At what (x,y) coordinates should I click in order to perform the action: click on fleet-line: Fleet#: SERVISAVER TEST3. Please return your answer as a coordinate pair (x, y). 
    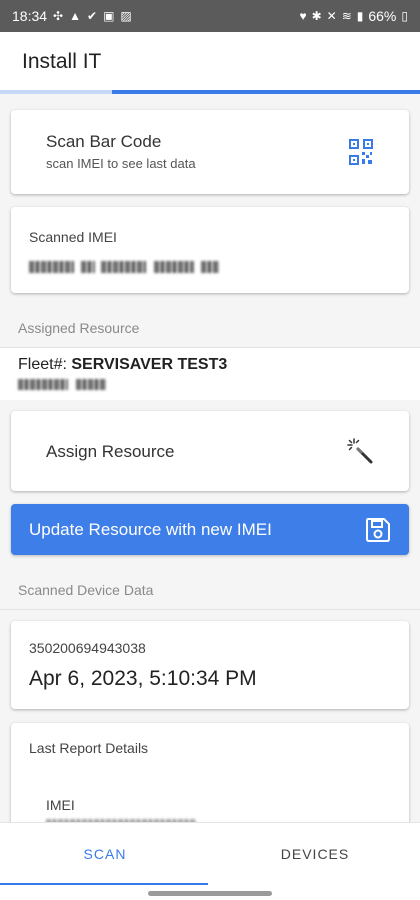
    Looking at the image, I should click on (122, 365).